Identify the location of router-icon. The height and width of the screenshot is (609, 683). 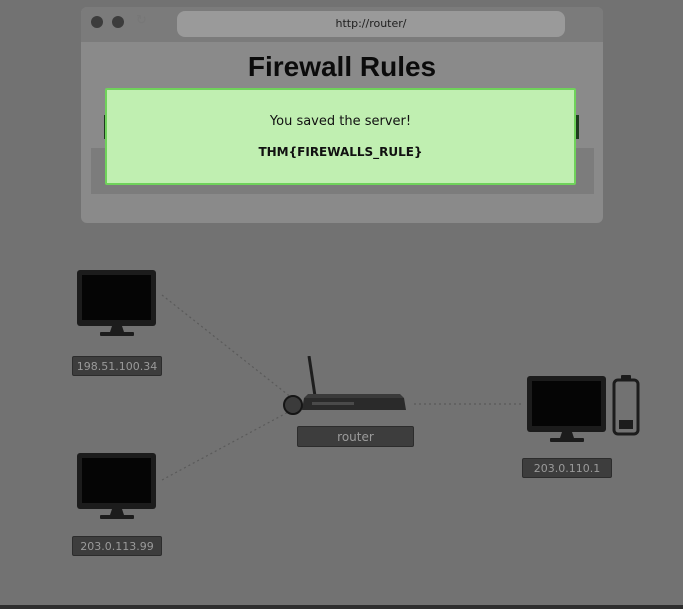
(345, 387).